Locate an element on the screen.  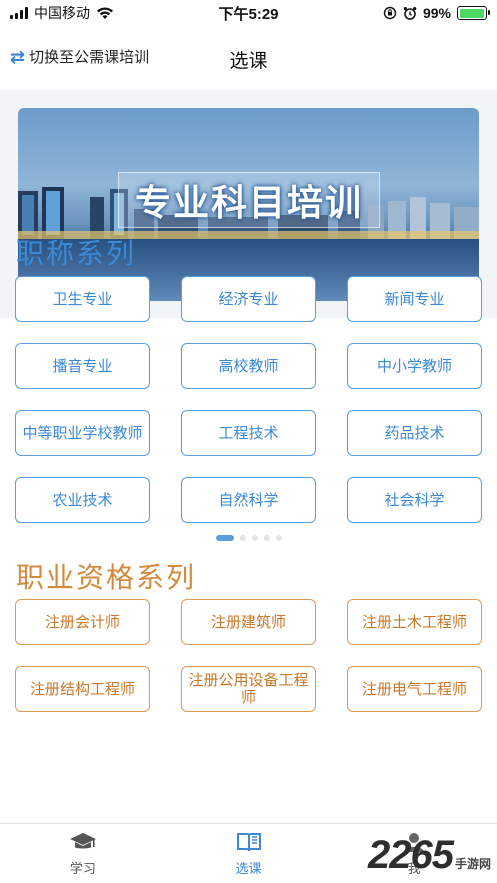
title-series-item-button: 中等职业学校教师 is located at coordinates (82, 433).